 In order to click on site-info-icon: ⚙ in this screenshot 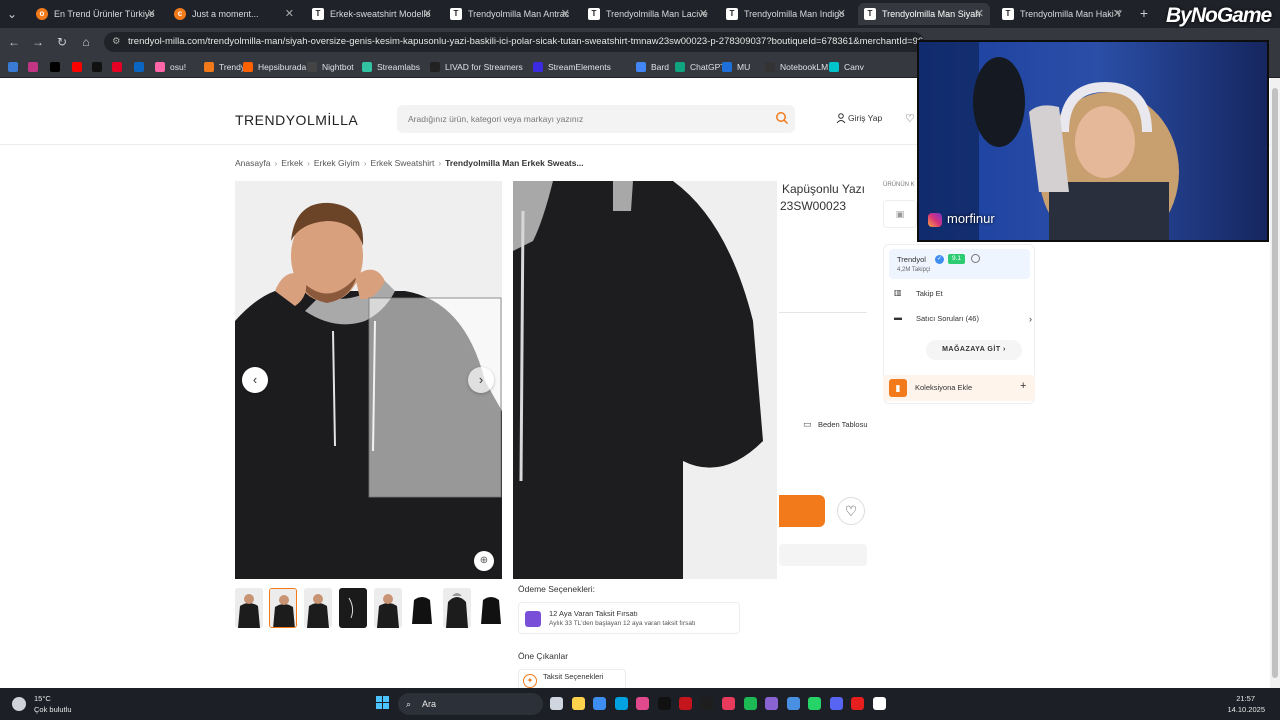, I will do `click(116, 42)`.